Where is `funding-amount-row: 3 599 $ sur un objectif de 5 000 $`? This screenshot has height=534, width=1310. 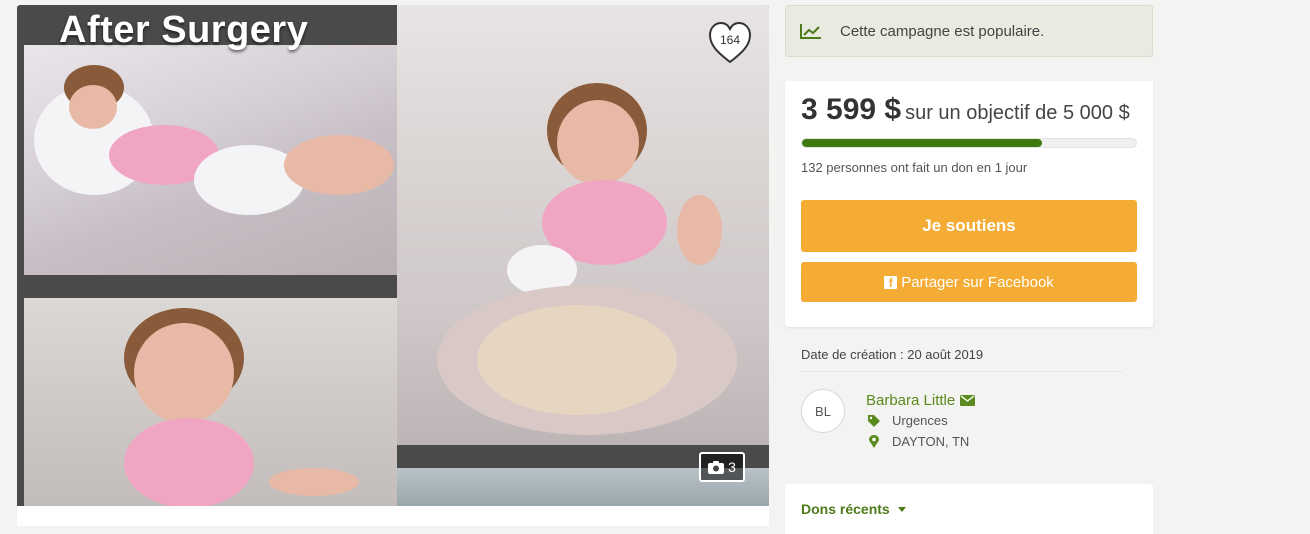 funding-amount-row: 3 599 $ sur un objectif de 5 000 $ is located at coordinates (965, 110).